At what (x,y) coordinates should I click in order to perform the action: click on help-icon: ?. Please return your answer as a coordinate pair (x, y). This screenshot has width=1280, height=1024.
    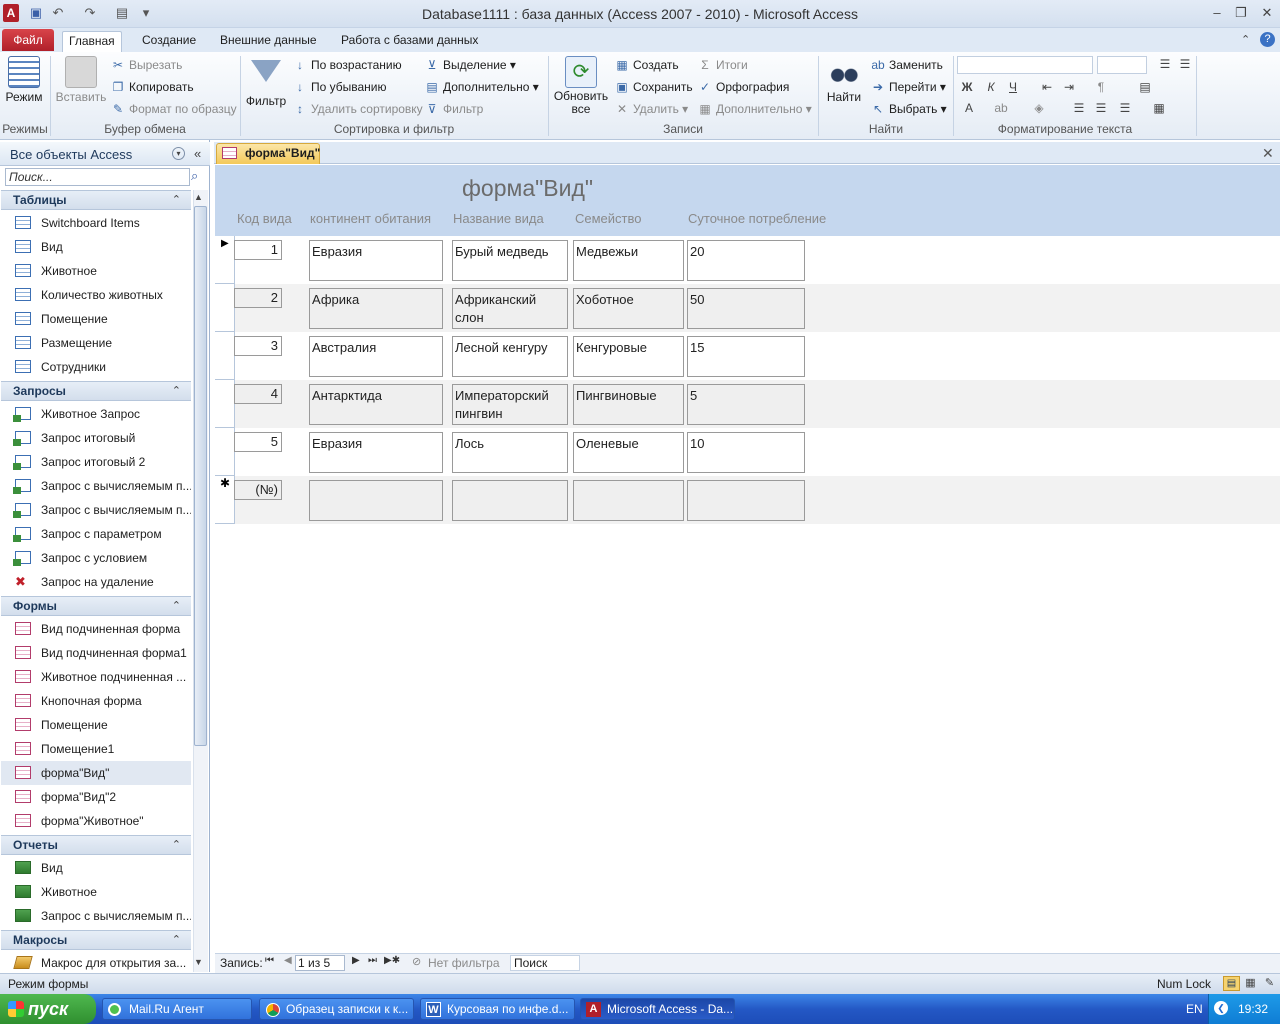
    Looking at the image, I should click on (1267, 39).